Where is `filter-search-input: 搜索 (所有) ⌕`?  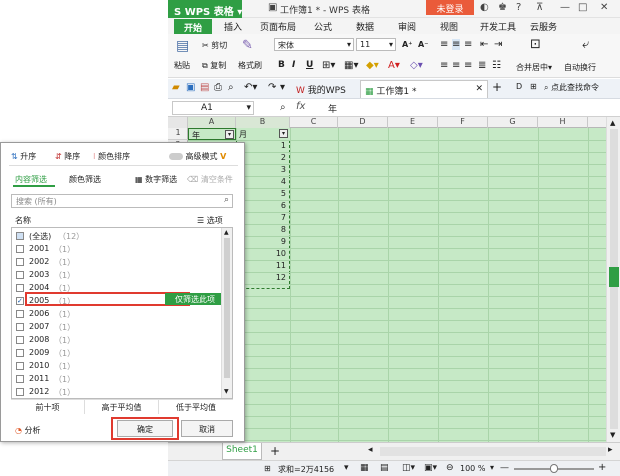 filter-search-input: 搜索 (所有) ⌕ is located at coordinates (122, 201).